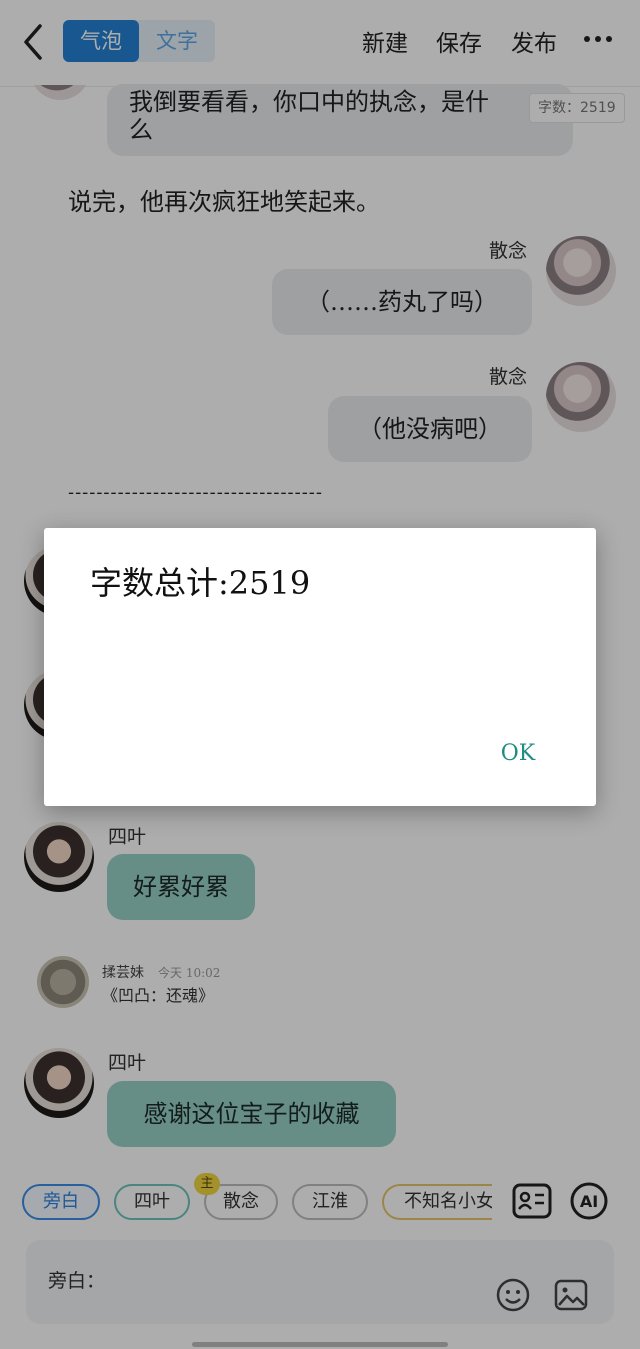  What do you see at coordinates (518, 754) in the screenshot?
I see `ok-button: OK` at bounding box center [518, 754].